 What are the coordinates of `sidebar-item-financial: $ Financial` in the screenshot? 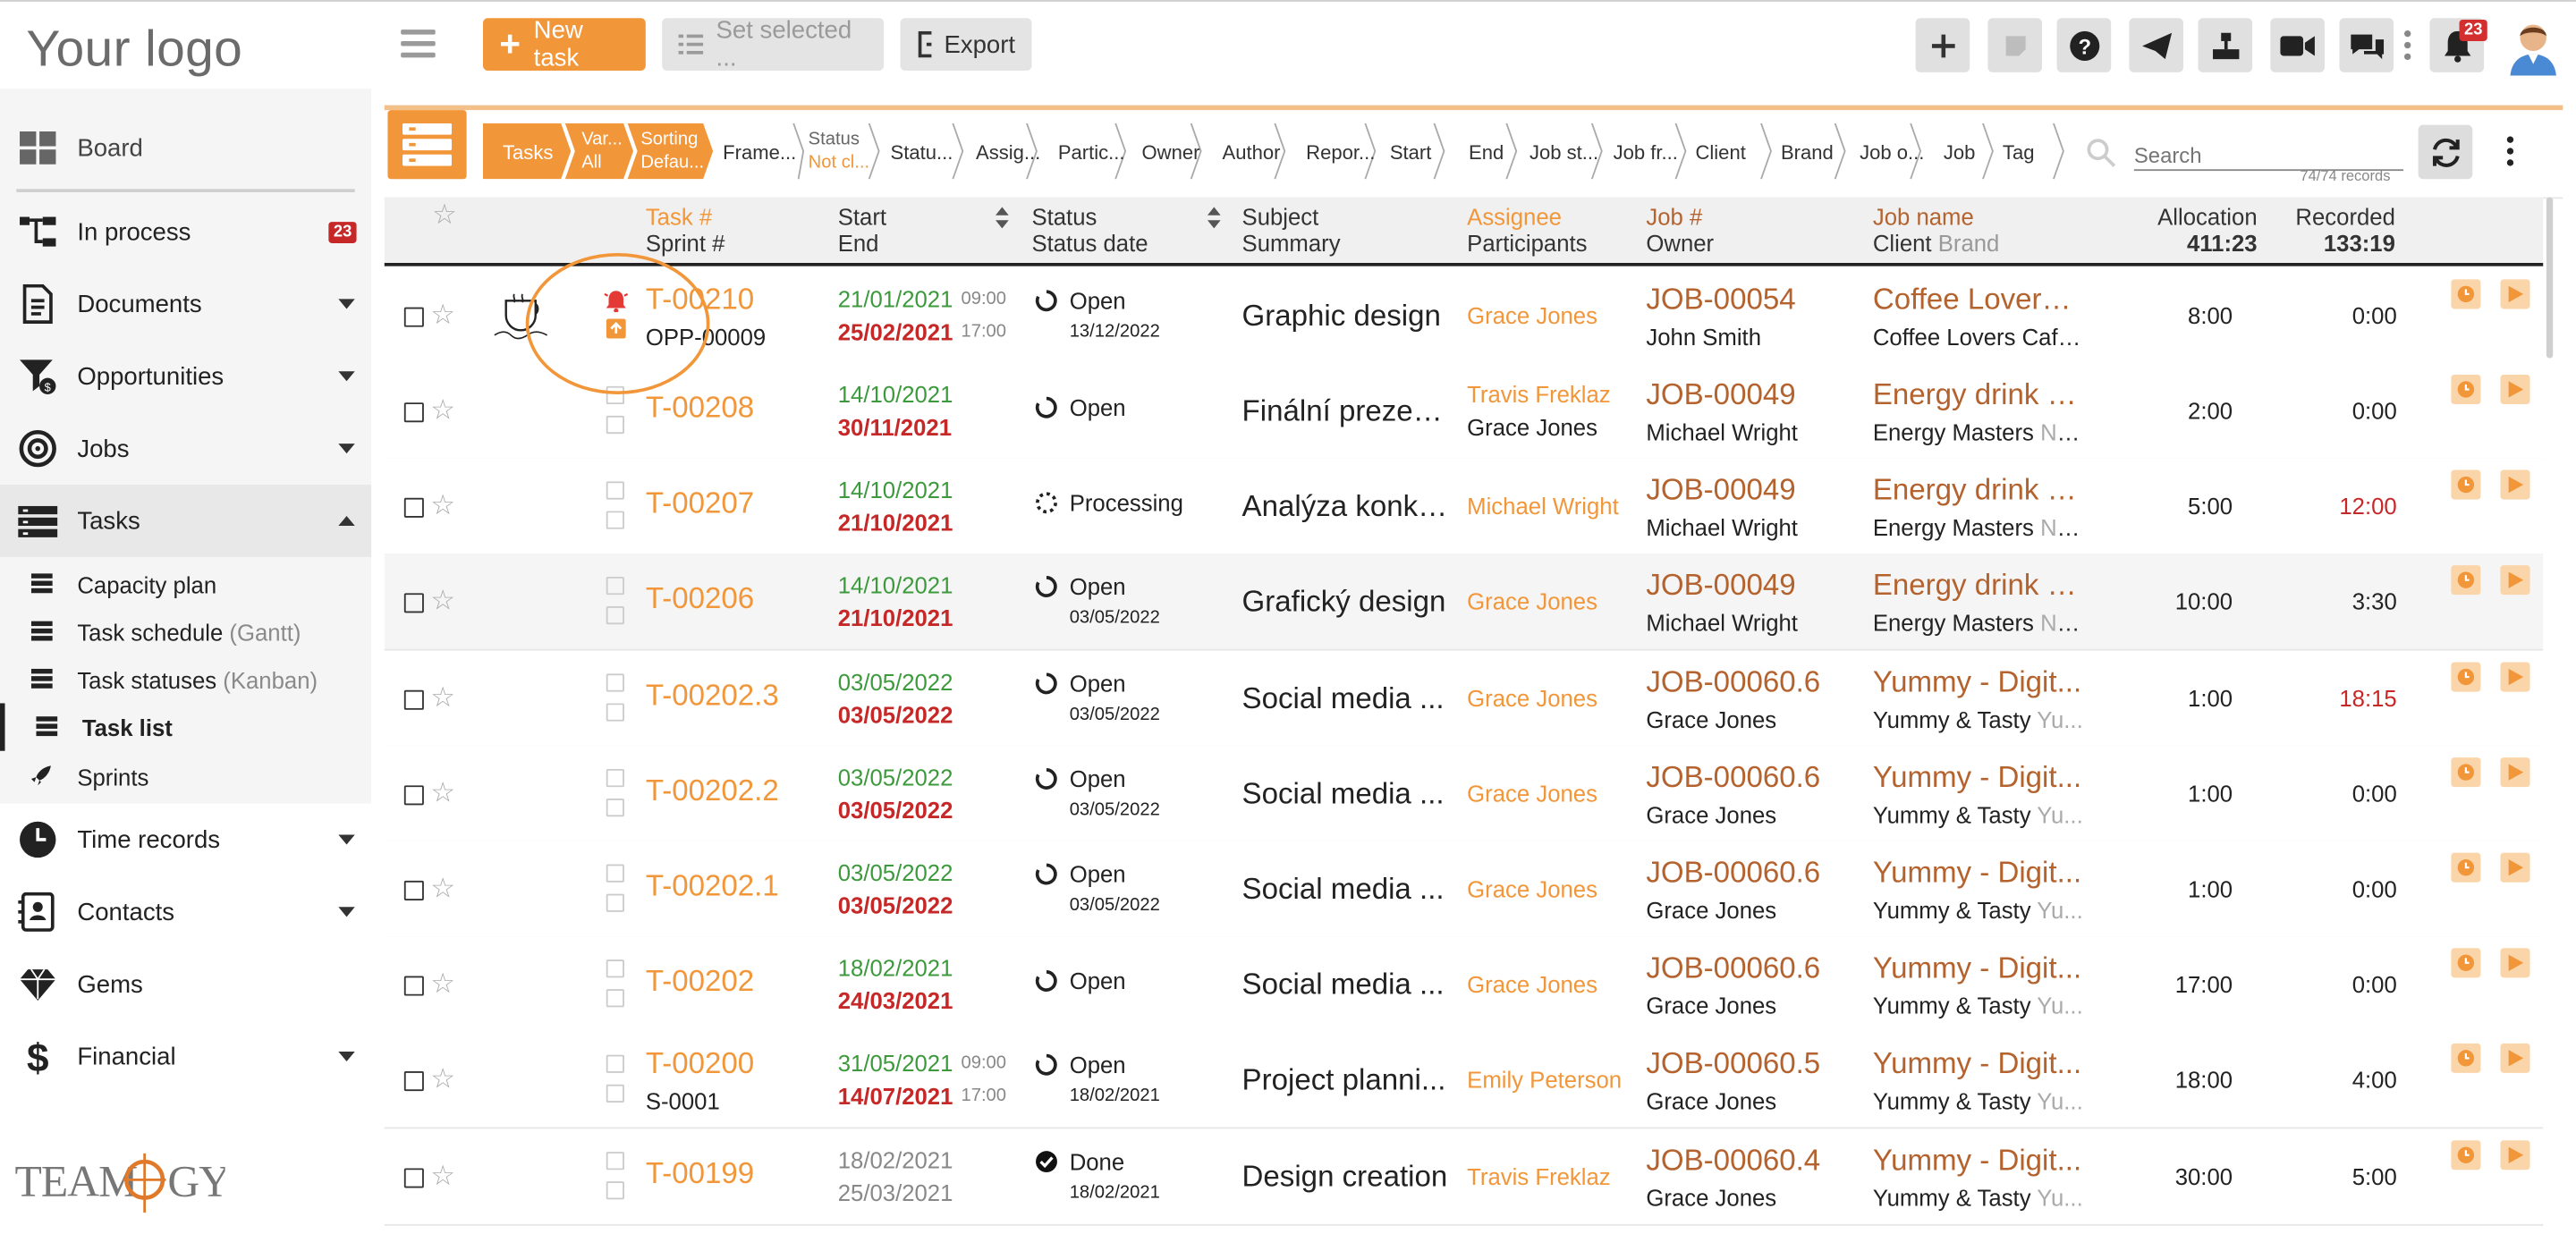 It's located at (186, 1056).